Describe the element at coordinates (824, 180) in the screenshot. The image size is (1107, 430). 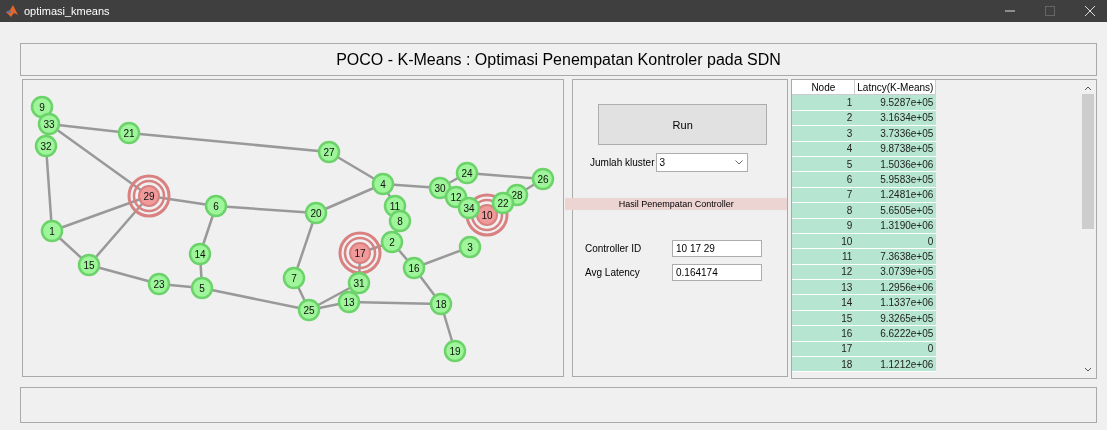
I see `table-cell: 6` at that location.